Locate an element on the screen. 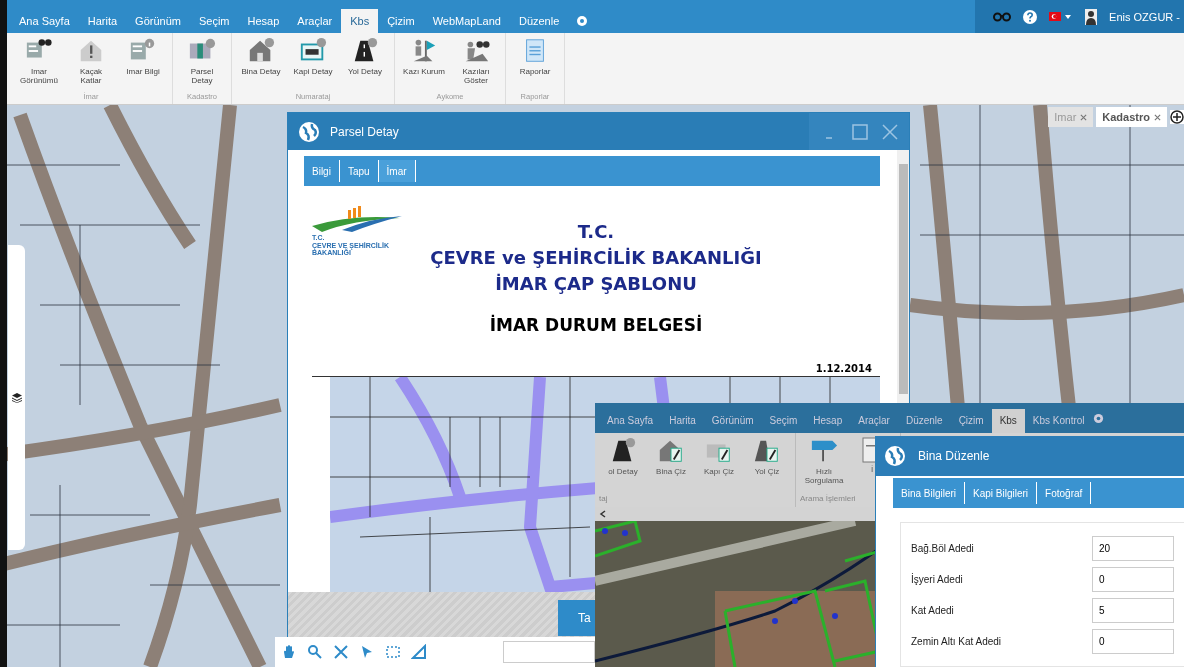 Image resolution: width=1184 pixels, height=667 pixels. ribbon-button: Kaçak Katlar is located at coordinates (91, 64).